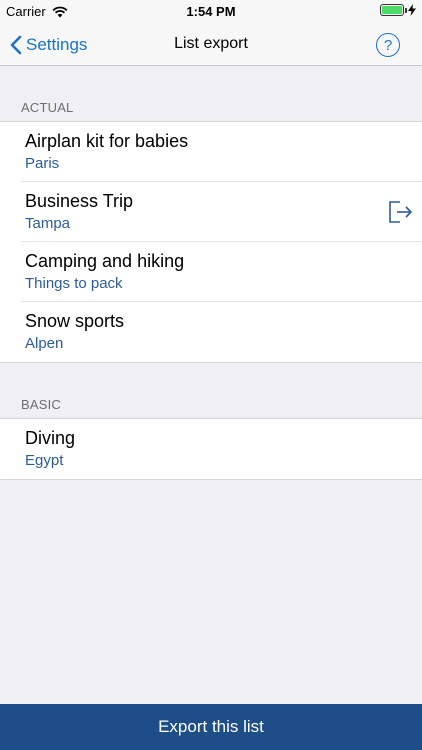  I want to click on list-item: Diving Egypt, so click(211, 449).